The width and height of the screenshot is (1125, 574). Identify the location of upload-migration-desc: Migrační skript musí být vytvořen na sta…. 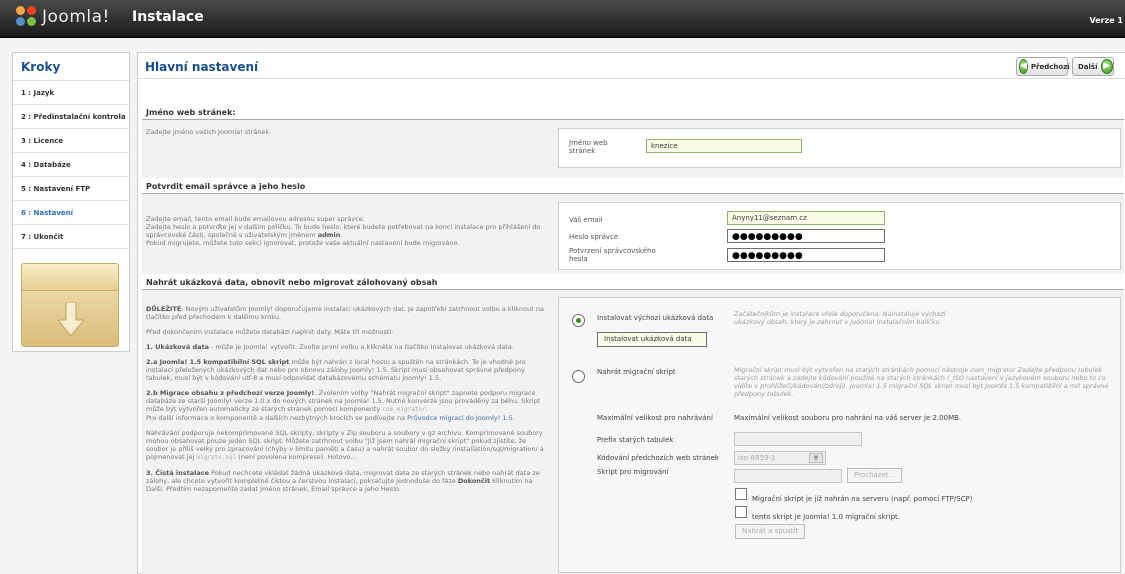
(921, 382).